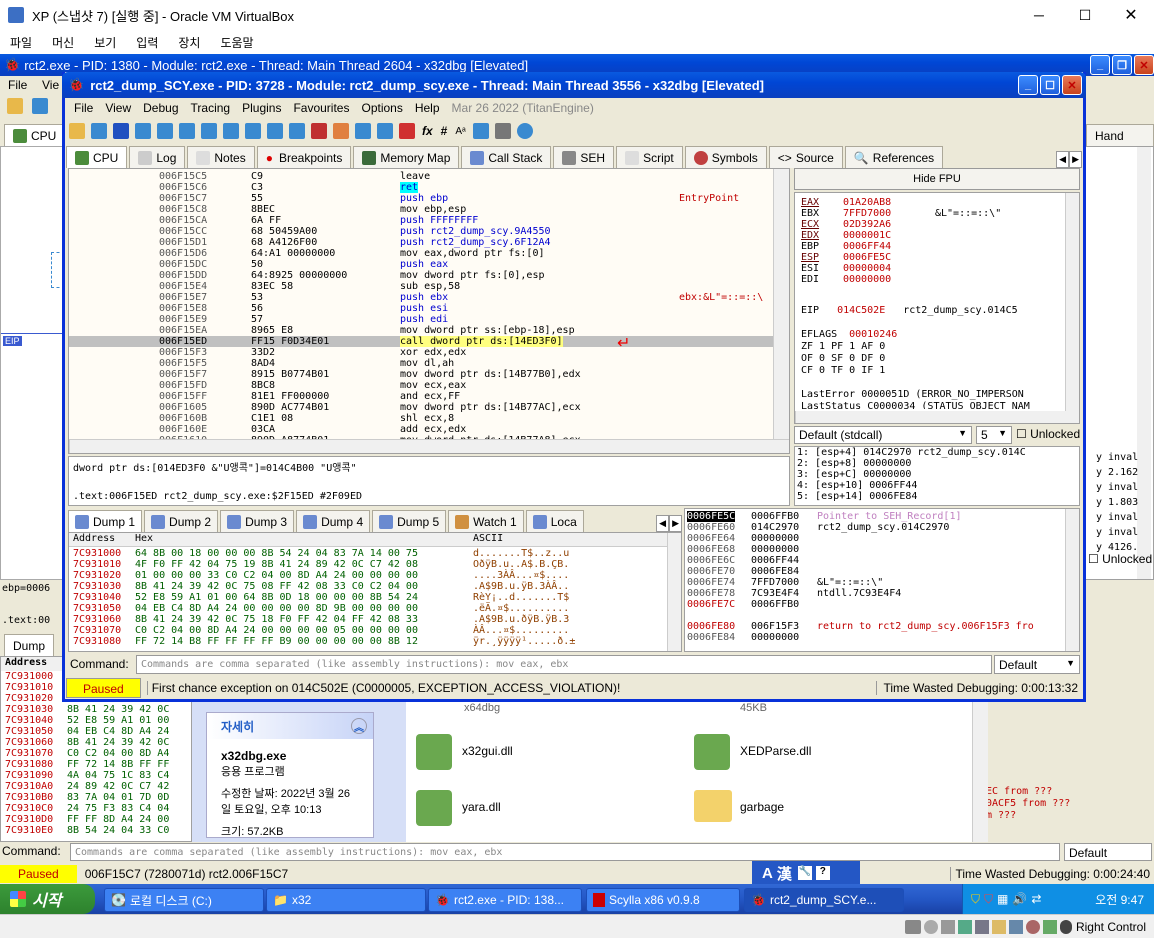 This screenshot has height=939, width=1154. I want to click on register-row: EBP 0006FF44, so click(901, 246).